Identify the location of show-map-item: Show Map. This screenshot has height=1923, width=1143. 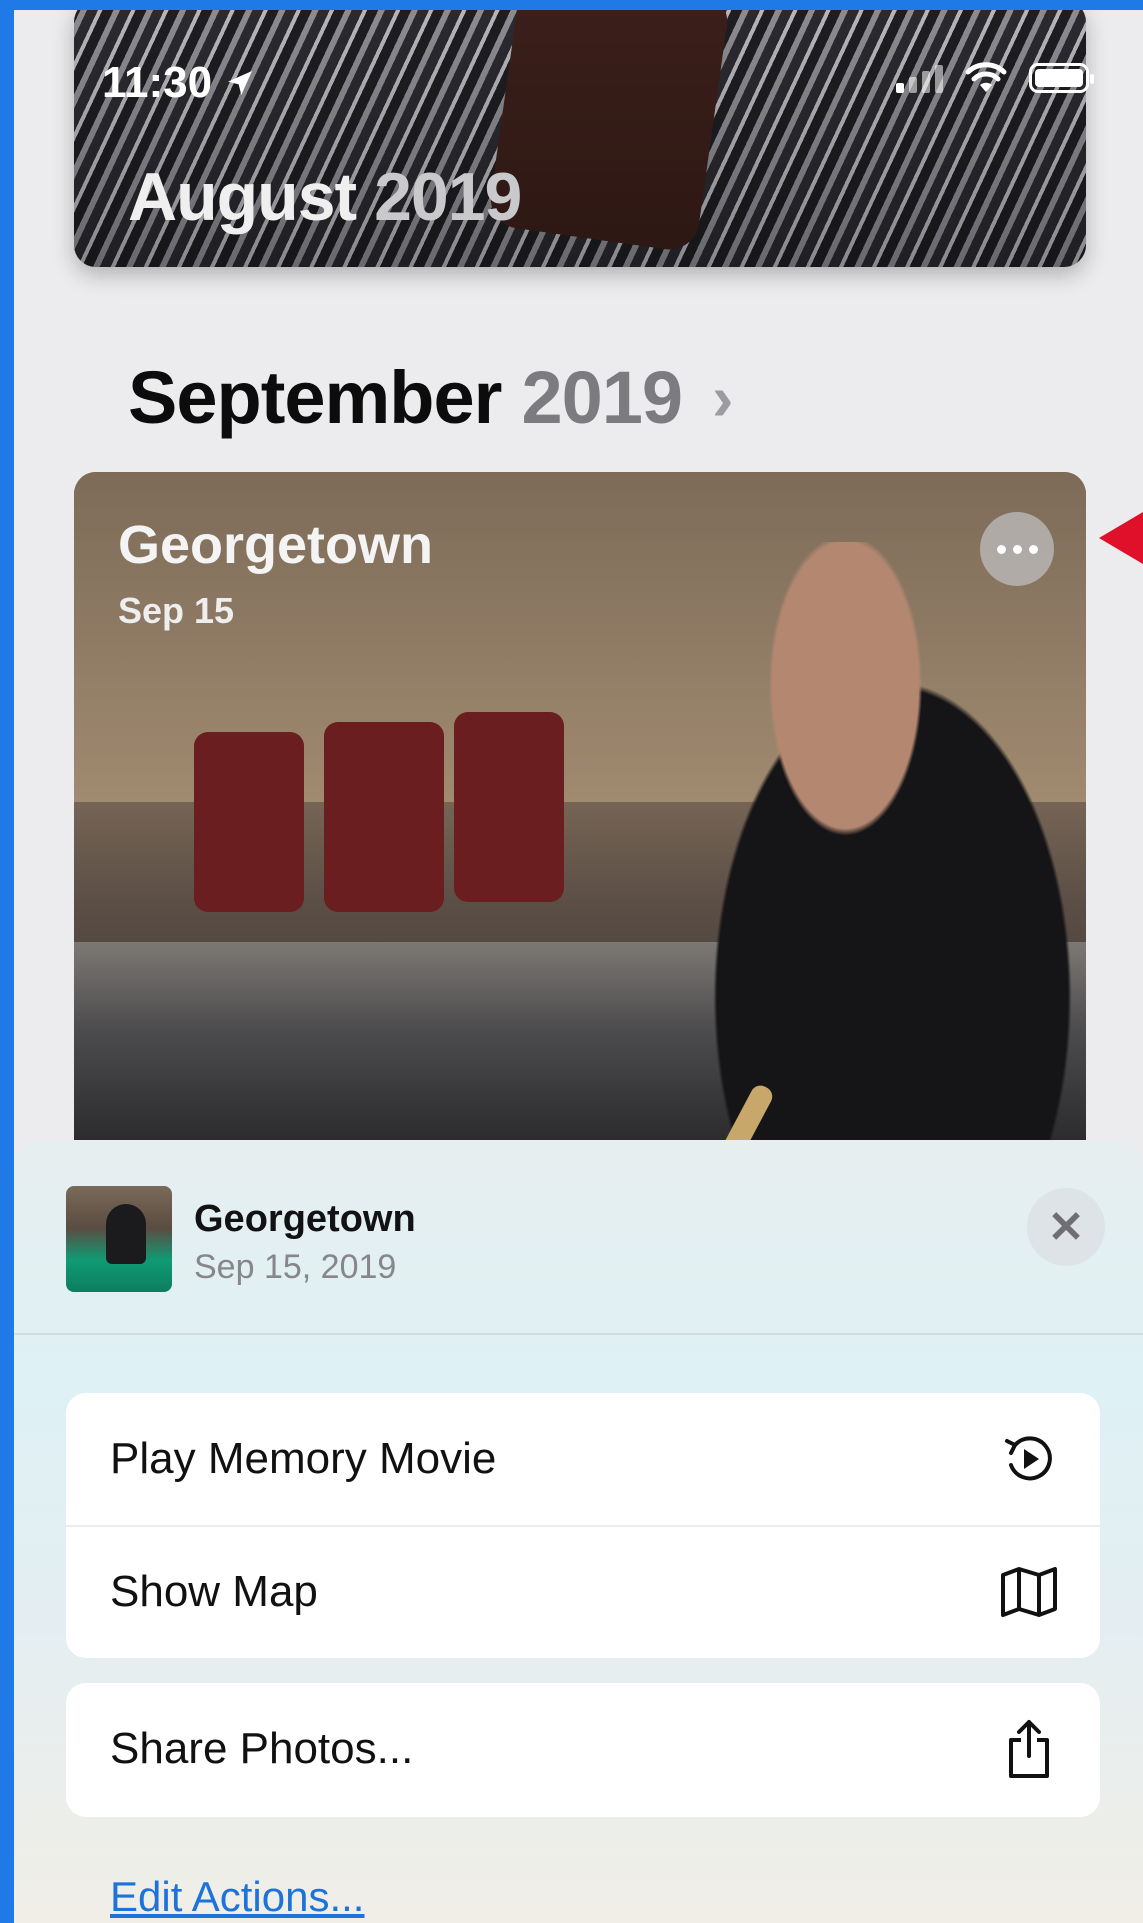
(583, 1591).